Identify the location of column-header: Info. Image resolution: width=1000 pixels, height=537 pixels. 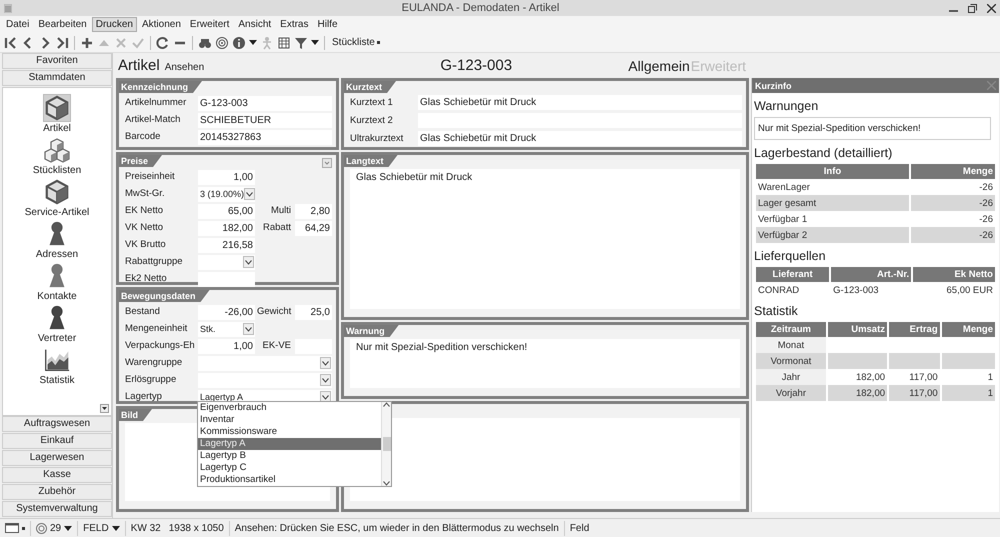
(832, 171).